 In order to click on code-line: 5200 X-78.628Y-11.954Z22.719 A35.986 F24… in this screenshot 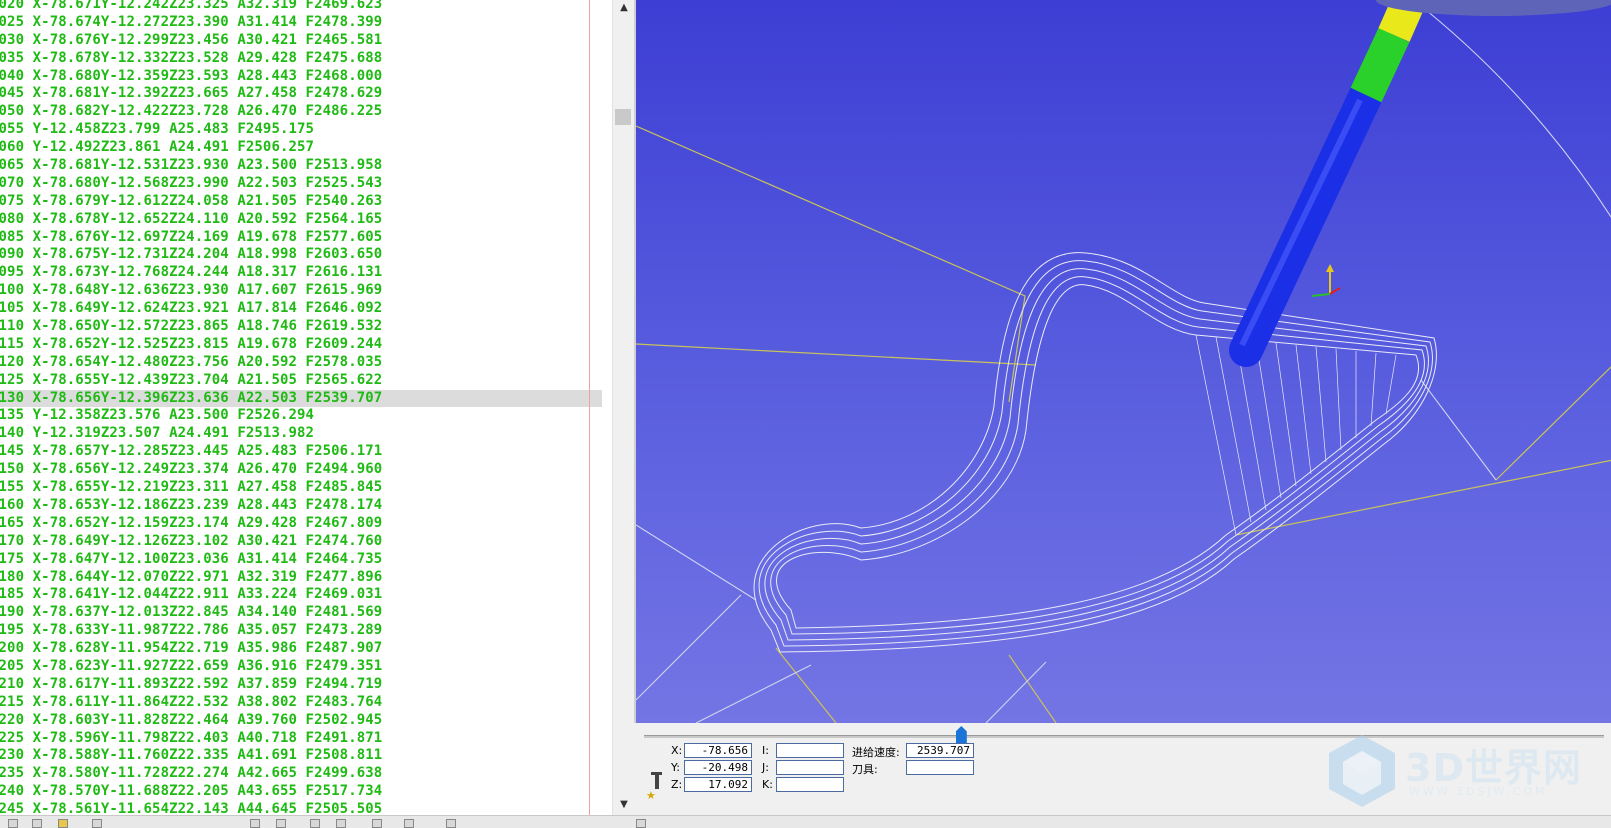, I will do `click(301, 649)`.